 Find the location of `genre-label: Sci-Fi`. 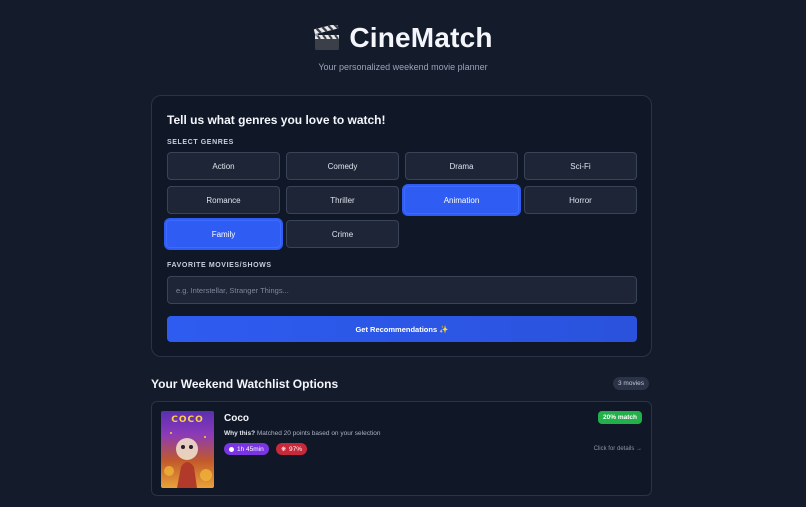

genre-label: Sci-Fi is located at coordinates (580, 166).